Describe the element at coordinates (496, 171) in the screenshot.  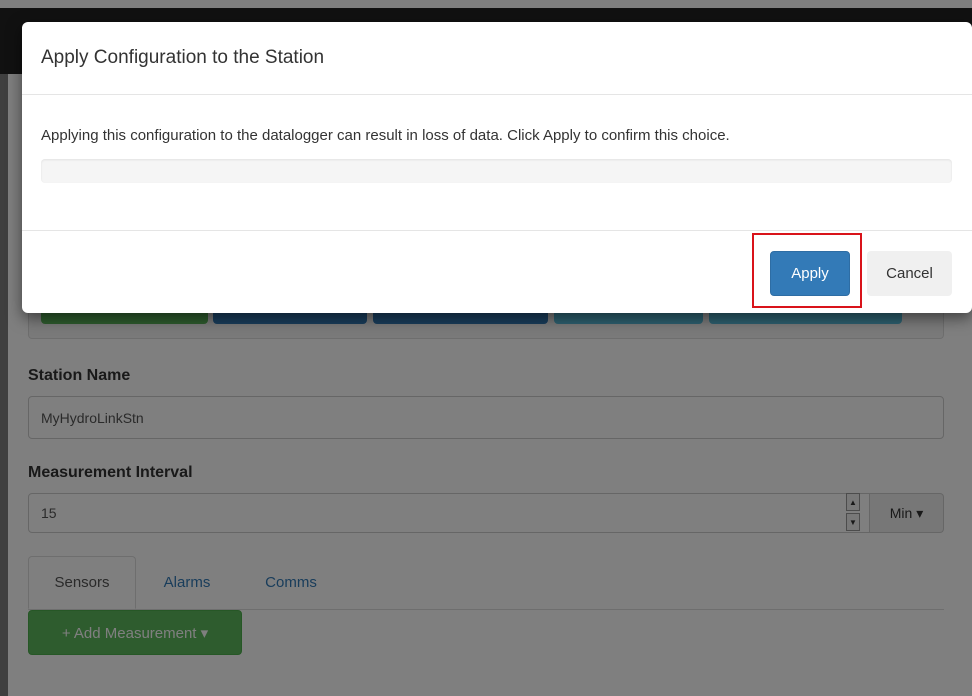
I see `progress-bar` at that location.